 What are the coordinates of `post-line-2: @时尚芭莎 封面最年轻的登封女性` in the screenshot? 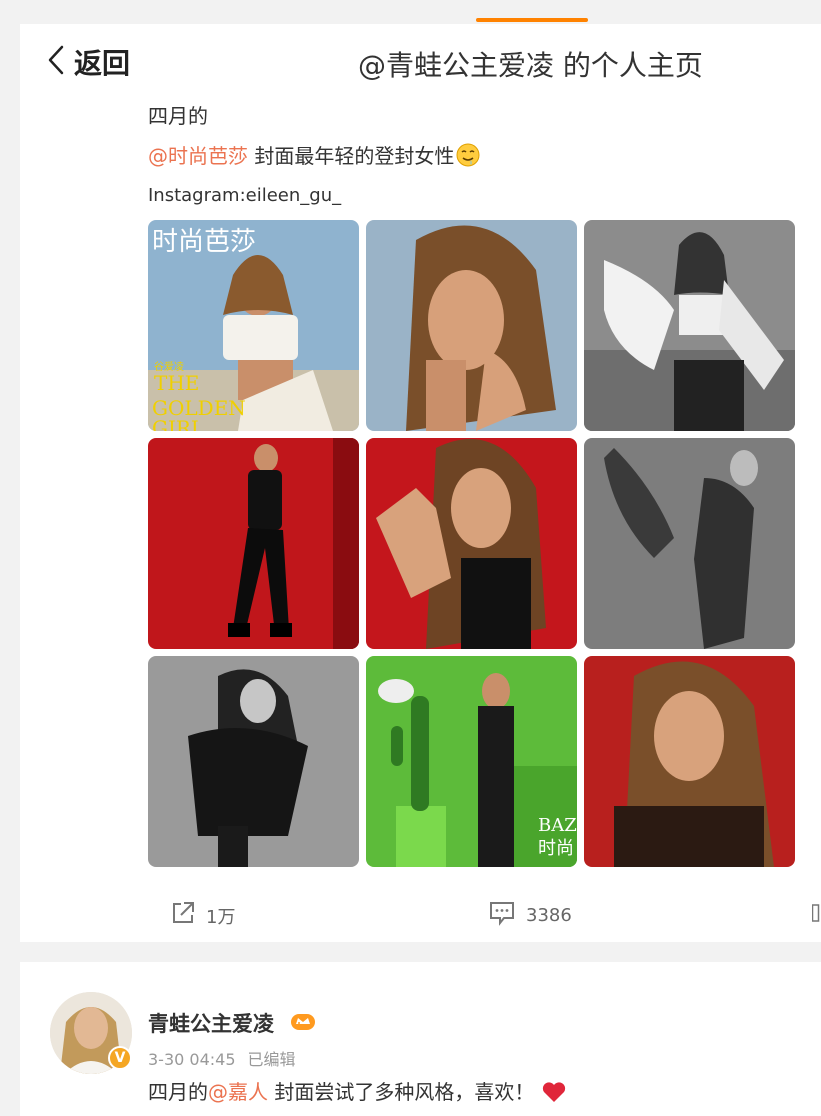 It's located at (473, 156).